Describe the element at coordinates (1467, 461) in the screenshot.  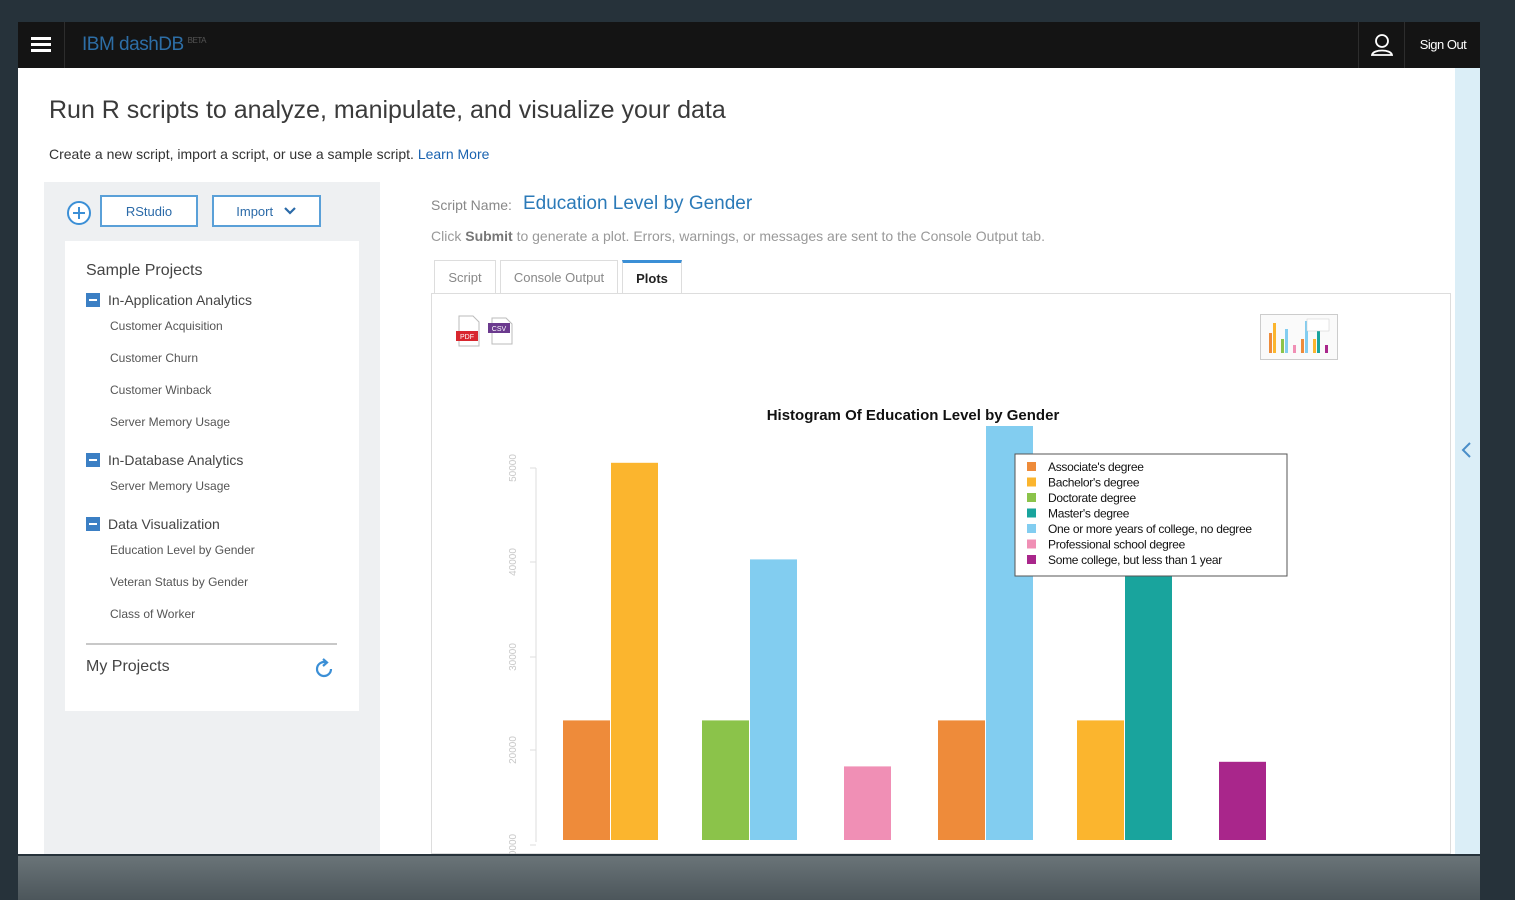
I see `collapse-panel-strip` at that location.